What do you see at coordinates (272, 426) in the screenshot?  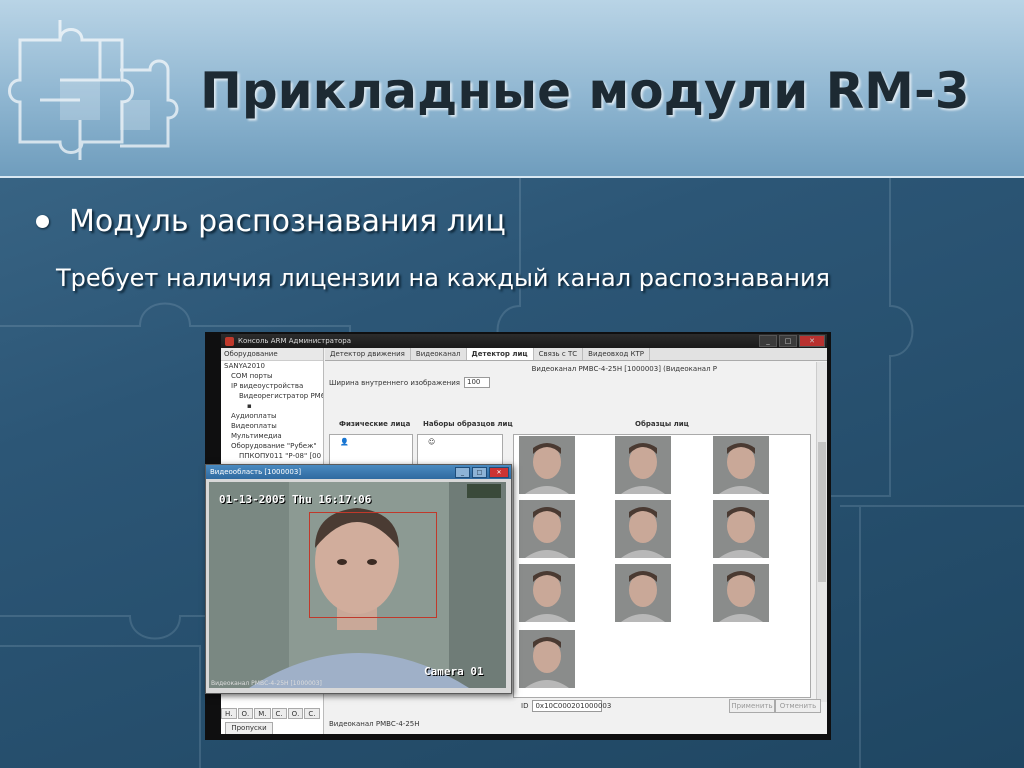 I see `tree-item-video-cards: Видеоплаты` at bounding box center [272, 426].